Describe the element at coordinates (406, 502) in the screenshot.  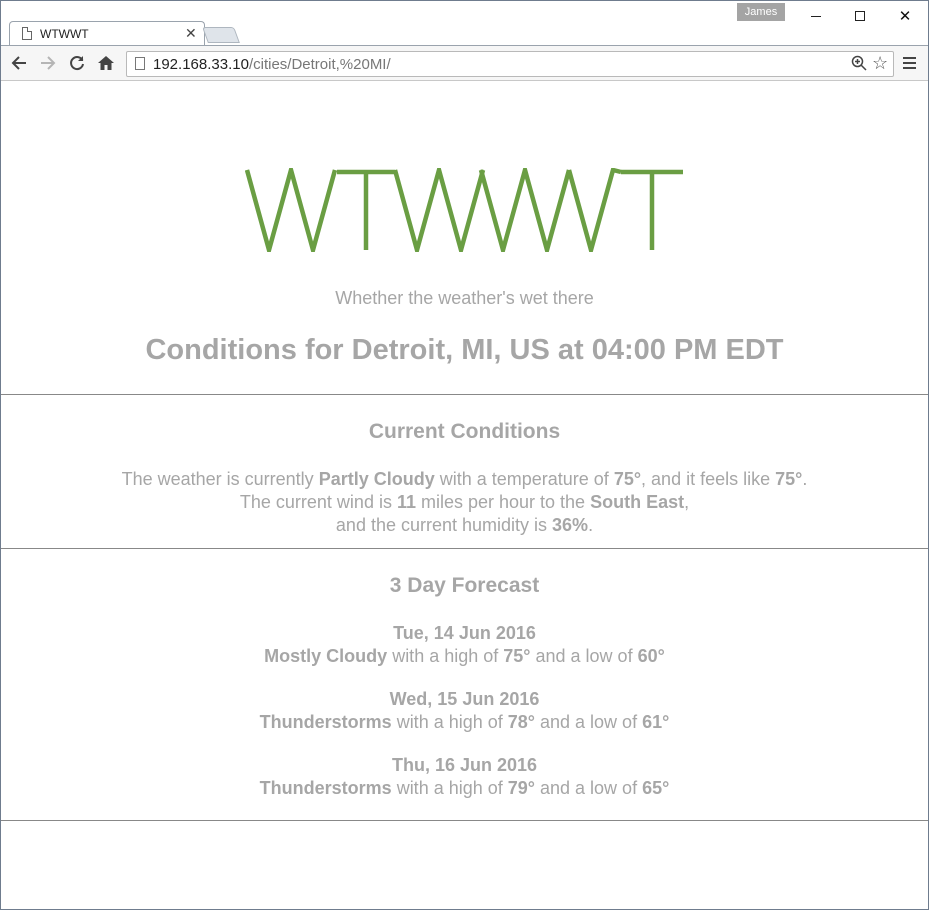
I see `wind-speed: 11` at that location.